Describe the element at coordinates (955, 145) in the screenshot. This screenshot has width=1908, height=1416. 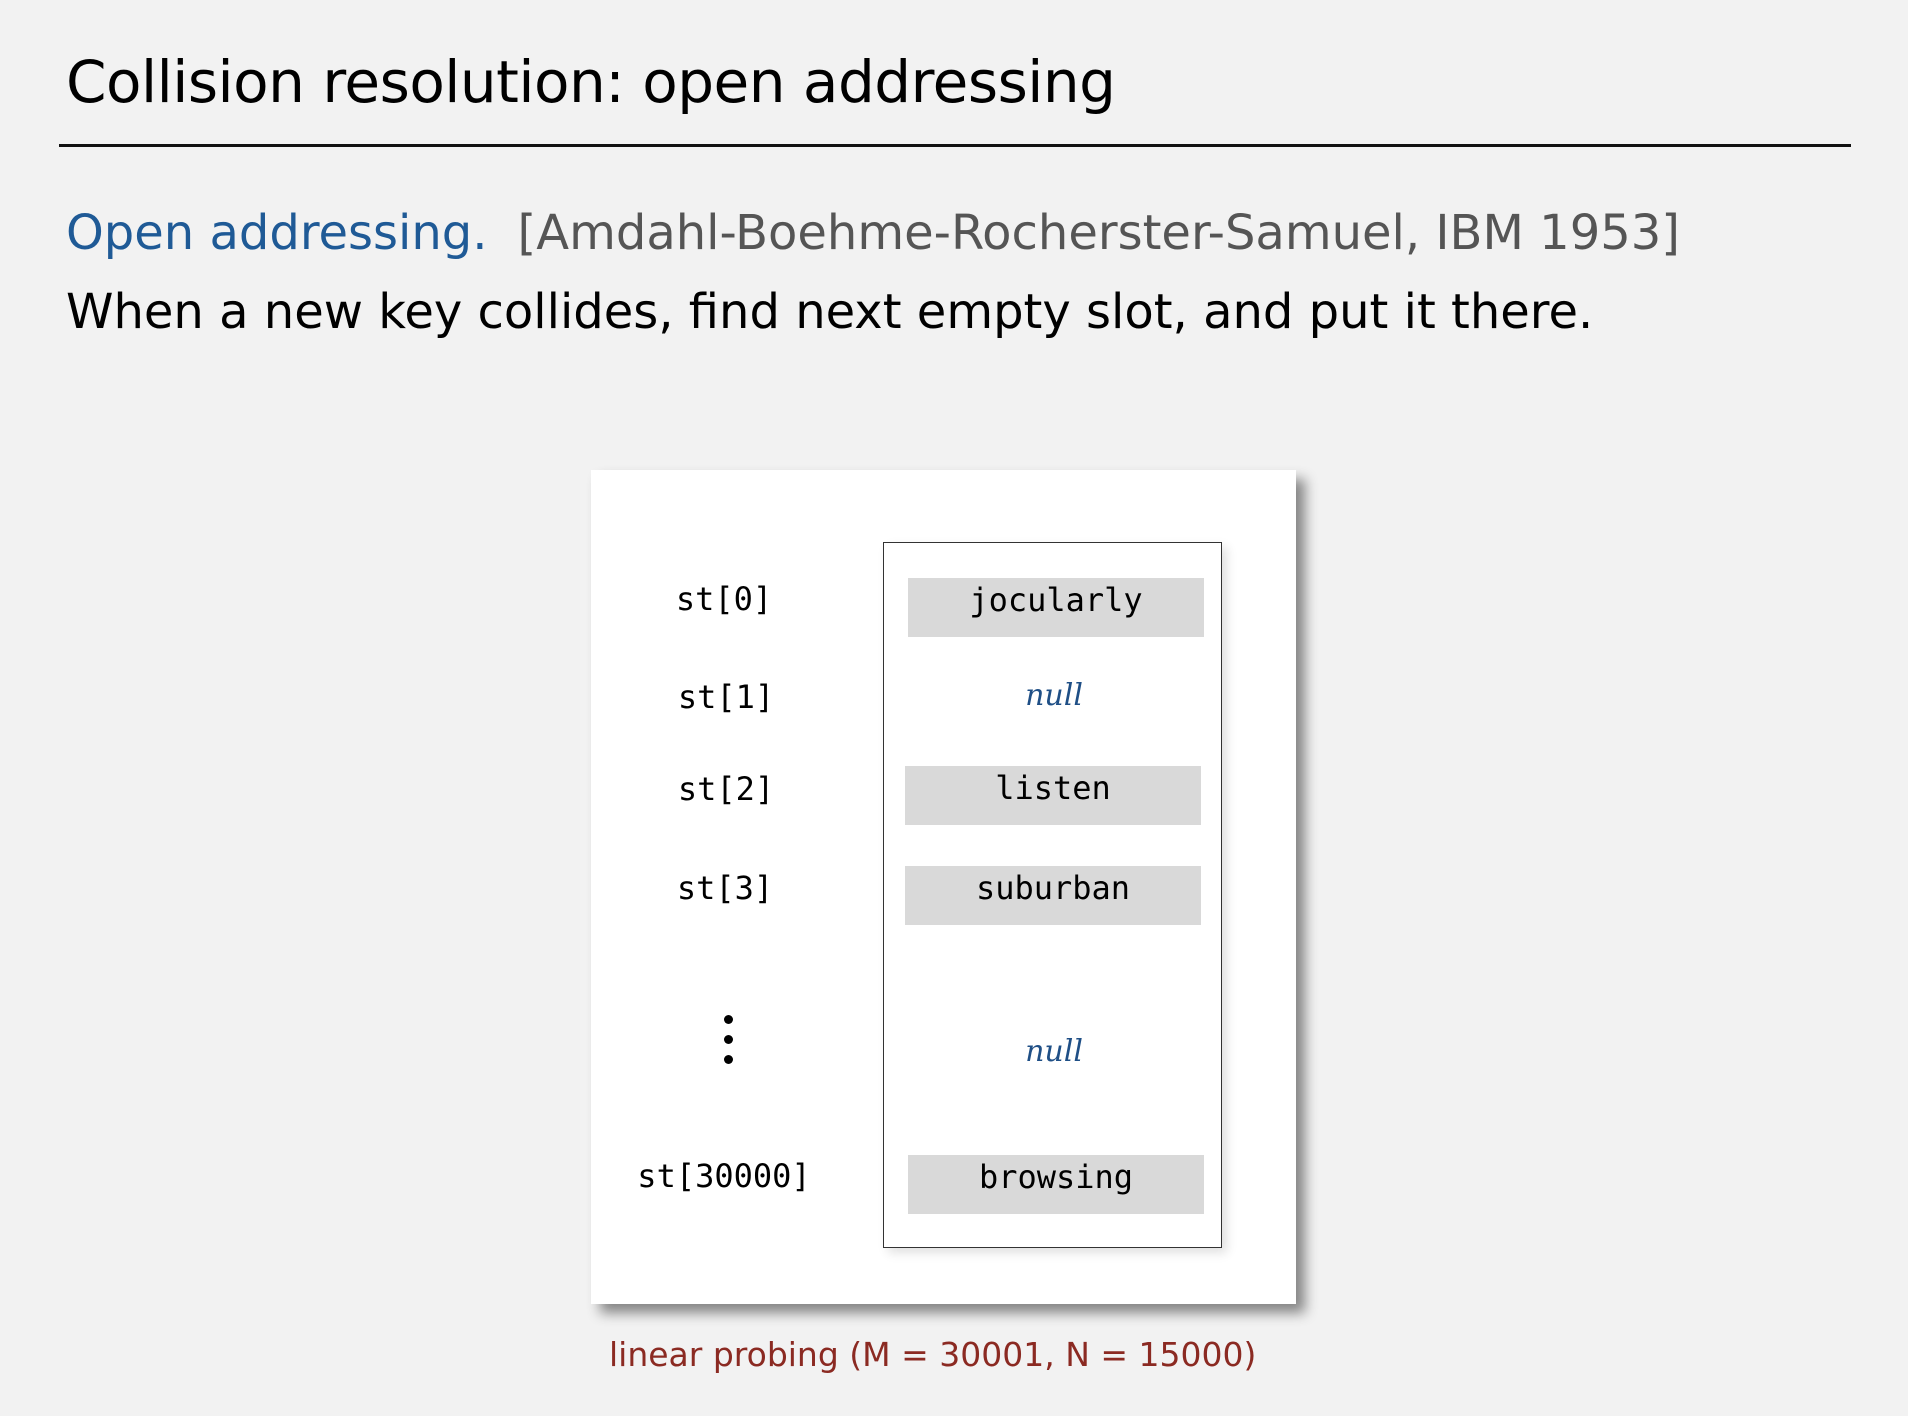
I see `title-divider` at that location.